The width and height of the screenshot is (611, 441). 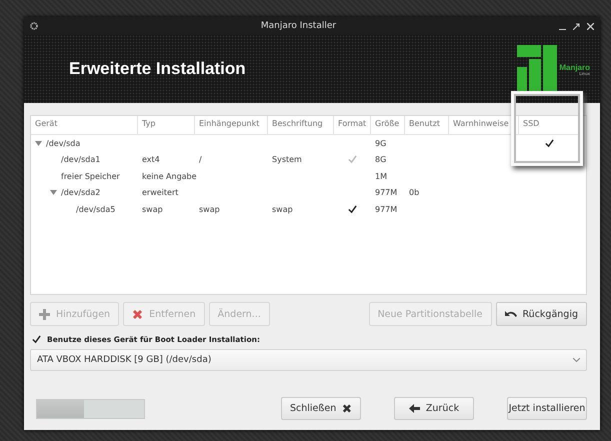 What do you see at coordinates (160, 193) in the screenshot?
I see `type-text: erweitert` at bounding box center [160, 193].